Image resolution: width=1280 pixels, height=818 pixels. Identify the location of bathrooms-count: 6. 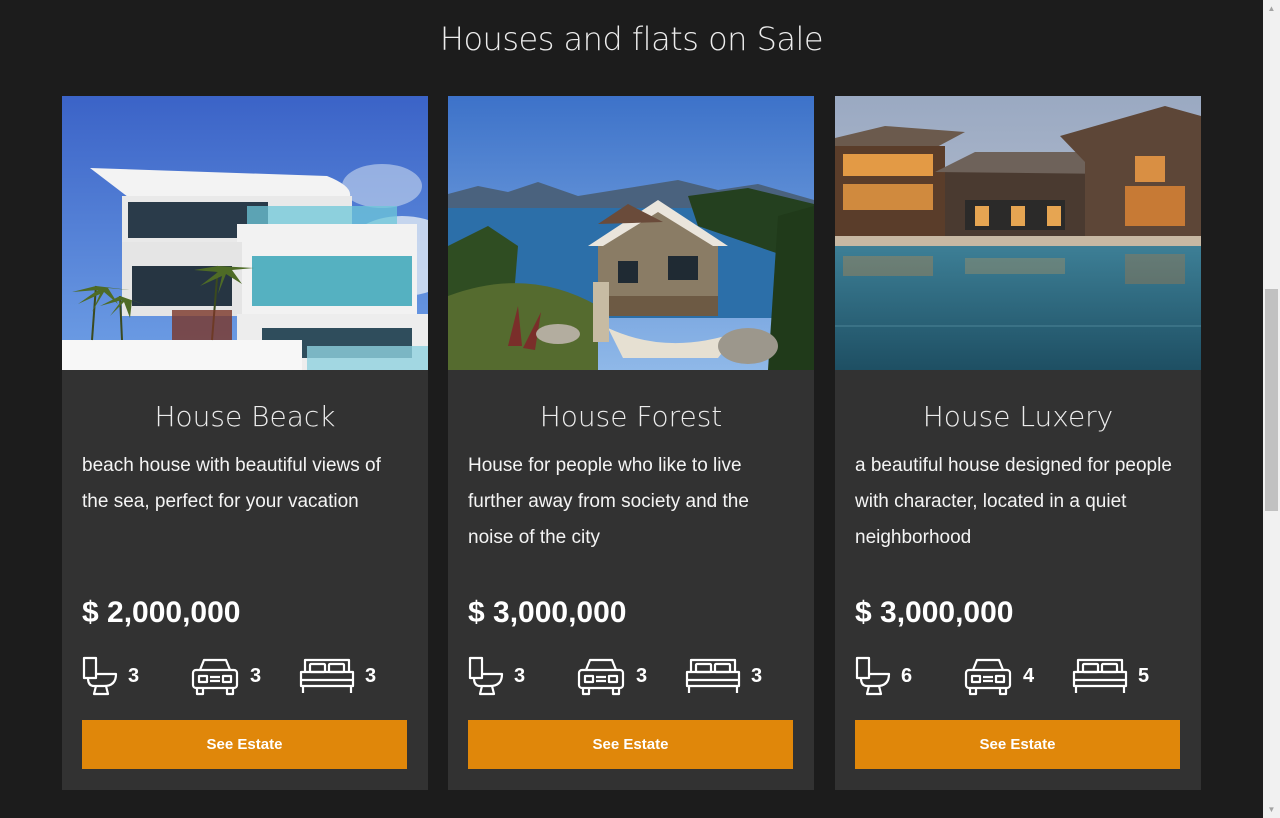
(907, 675).